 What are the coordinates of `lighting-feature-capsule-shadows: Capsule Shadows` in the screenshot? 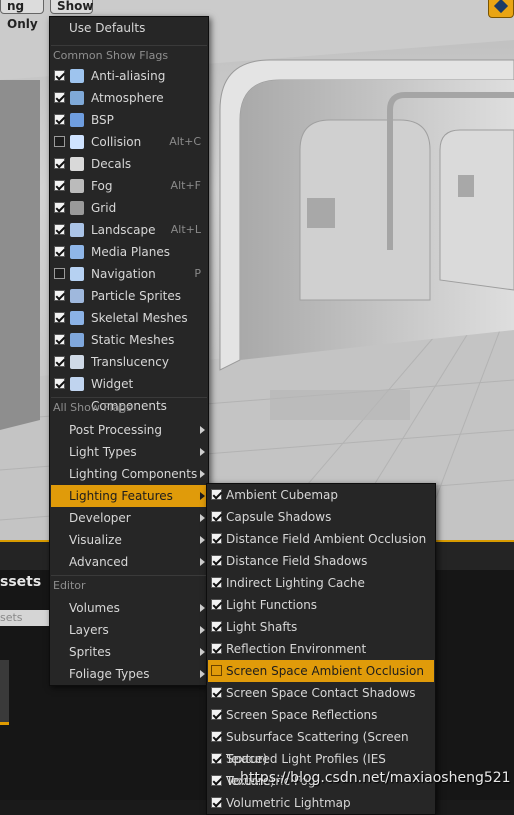 It's located at (321, 517).